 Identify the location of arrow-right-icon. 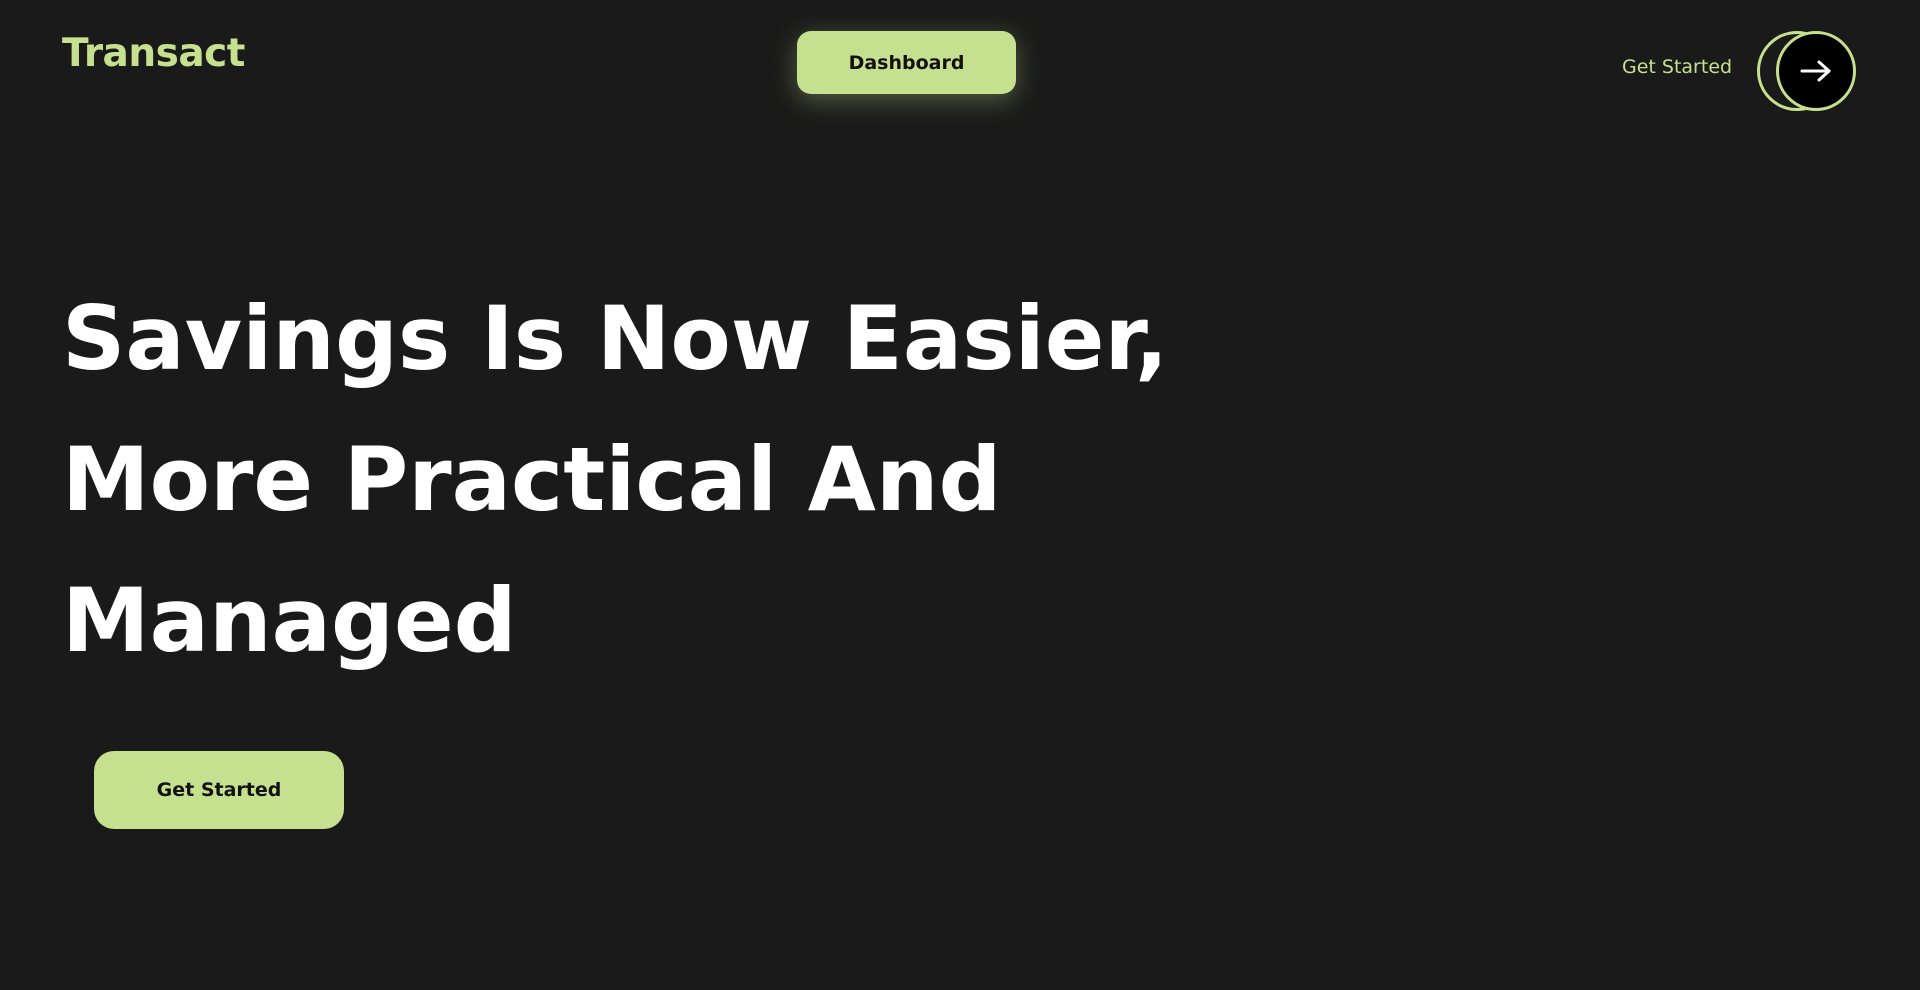
(1815, 71).